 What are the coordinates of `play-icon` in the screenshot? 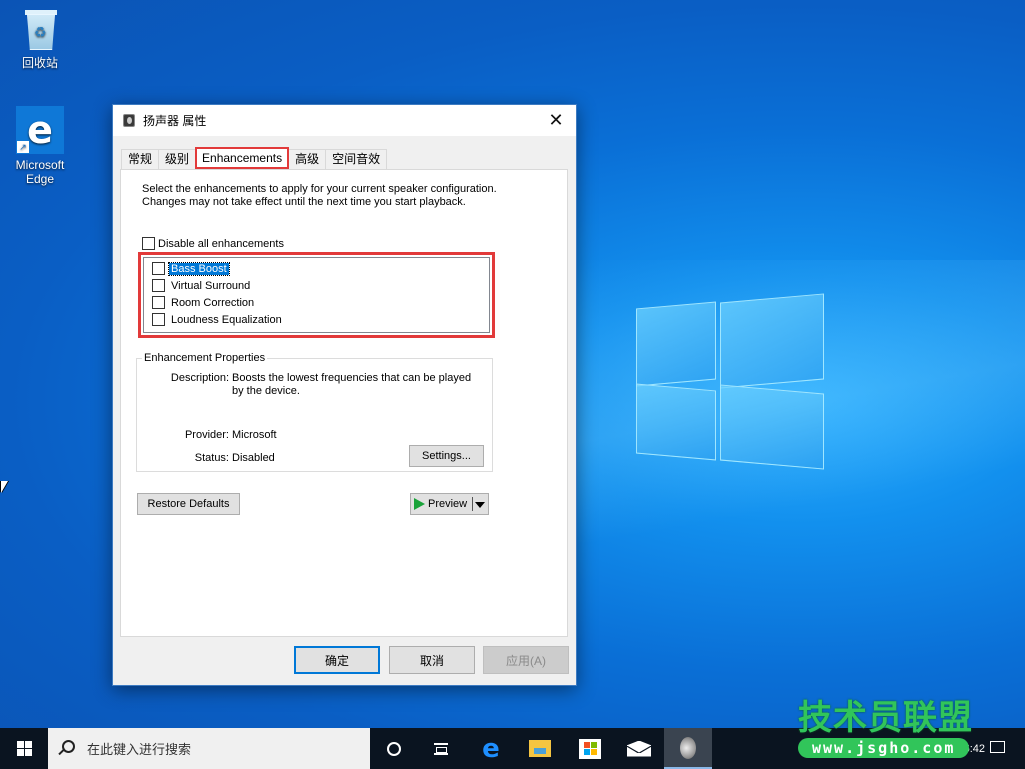 It's located at (419, 504).